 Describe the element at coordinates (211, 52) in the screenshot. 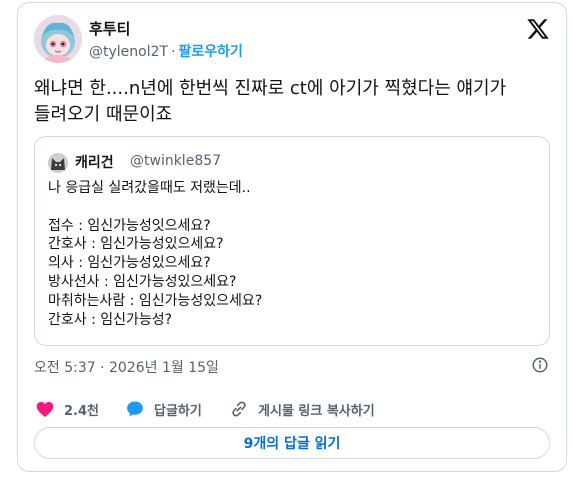

I see `follow-button: 팔로우하기` at that location.